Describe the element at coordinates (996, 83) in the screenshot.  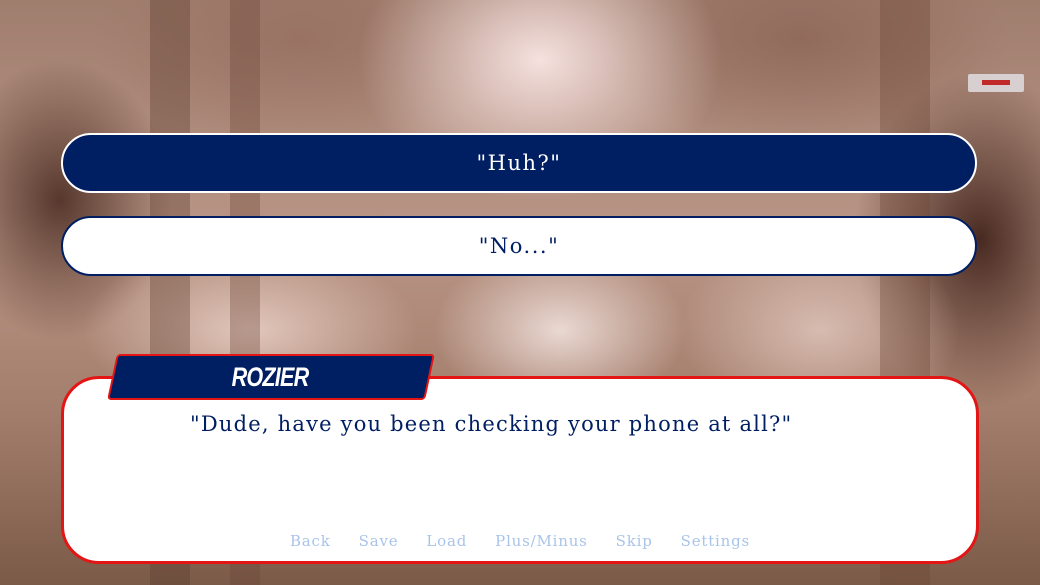
I see `background-sign` at that location.